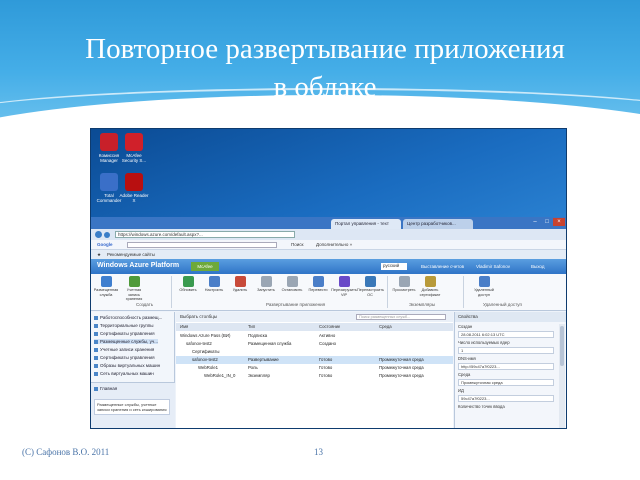  I want to click on browser-tab-portal: Портал управления - теxт, so click(366, 224).